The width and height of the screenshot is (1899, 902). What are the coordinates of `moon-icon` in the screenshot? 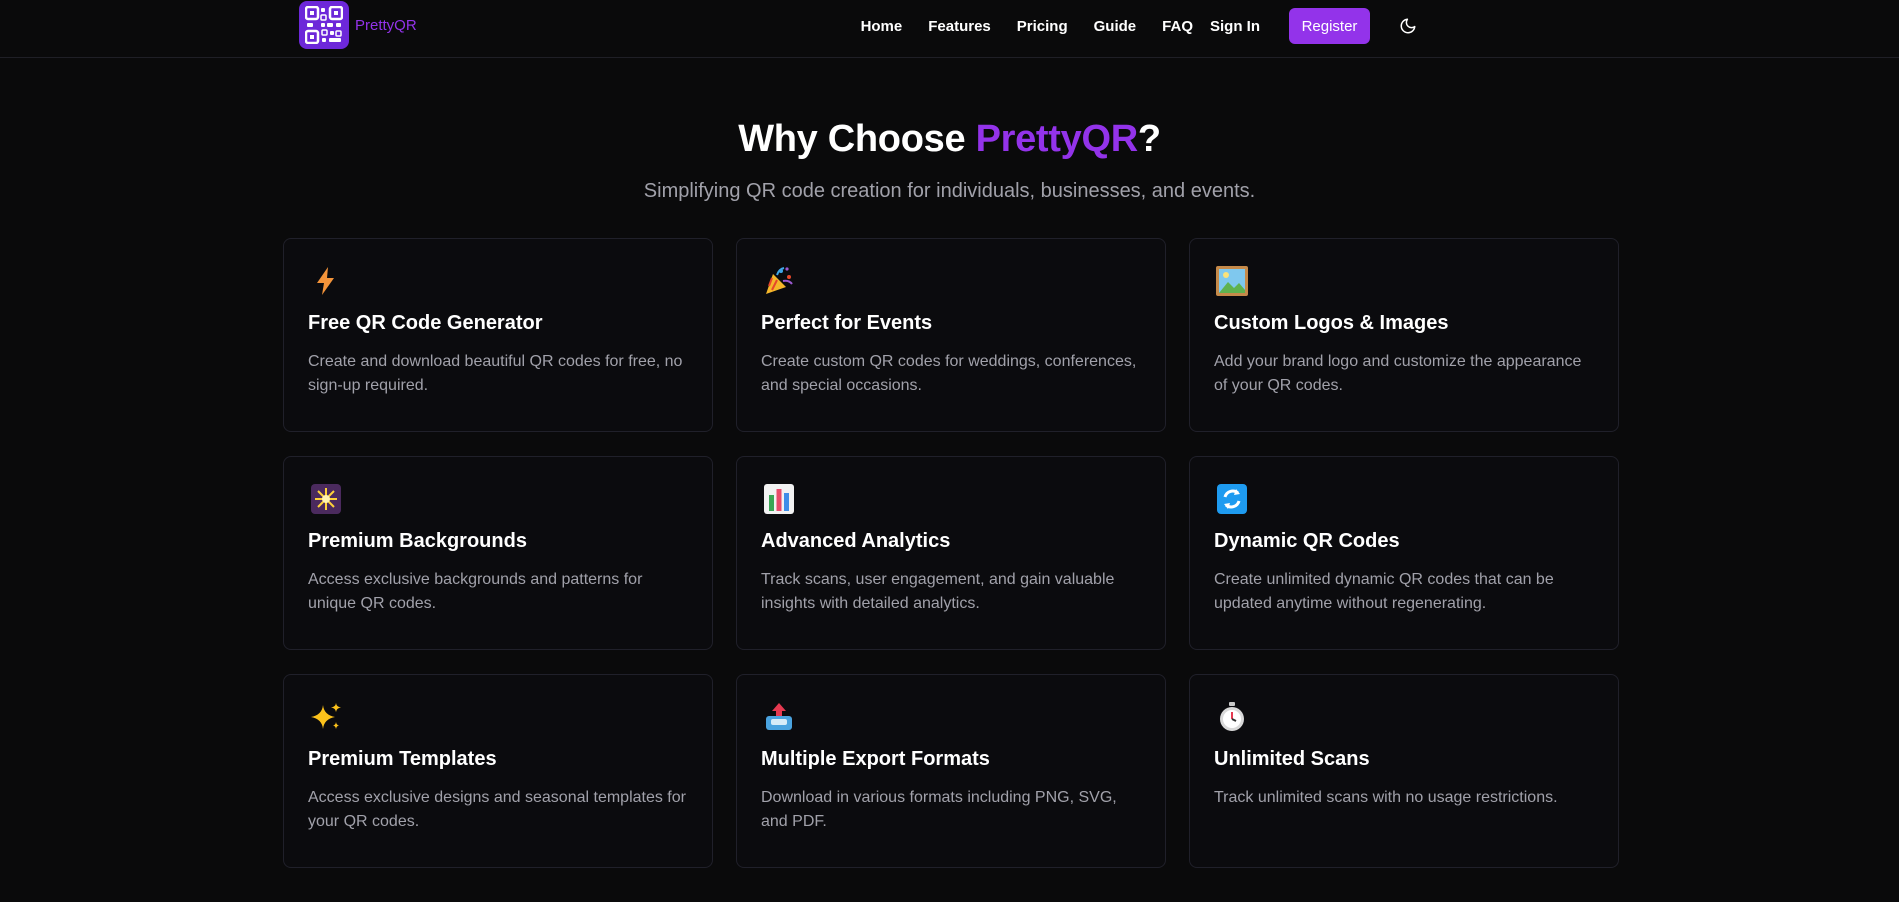 It's located at (1408, 26).